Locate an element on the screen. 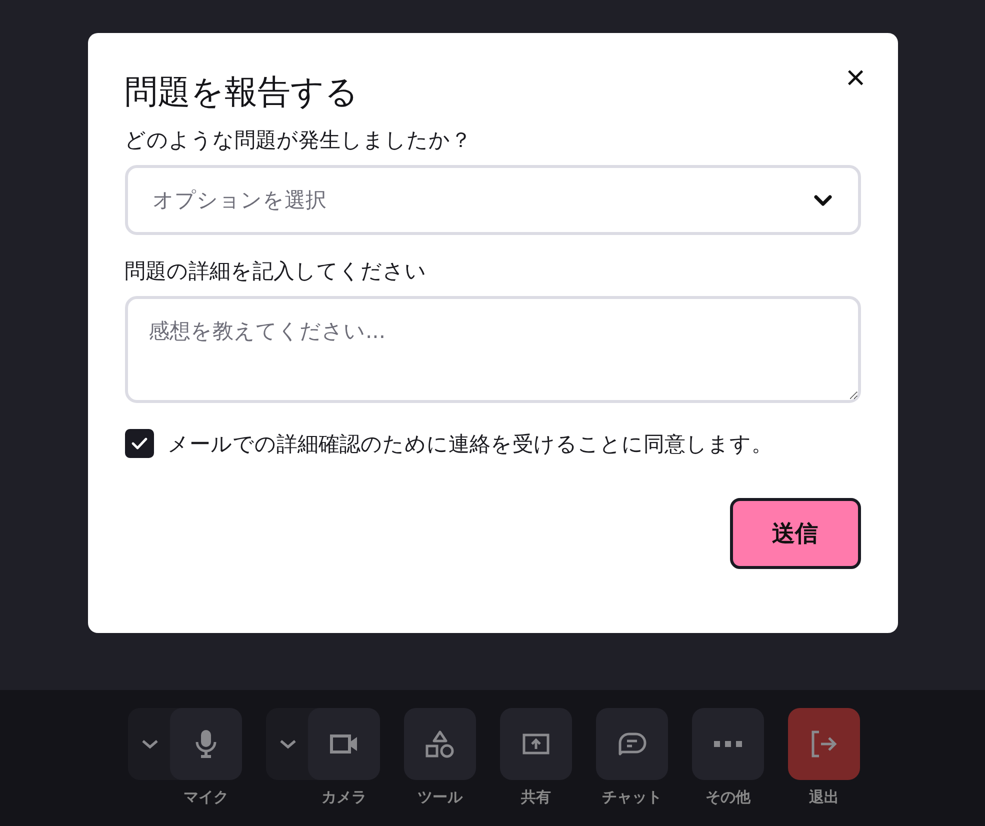 Image resolution: width=985 pixels, height=826 pixels. chat-bubble-icon is located at coordinates (632, 744).